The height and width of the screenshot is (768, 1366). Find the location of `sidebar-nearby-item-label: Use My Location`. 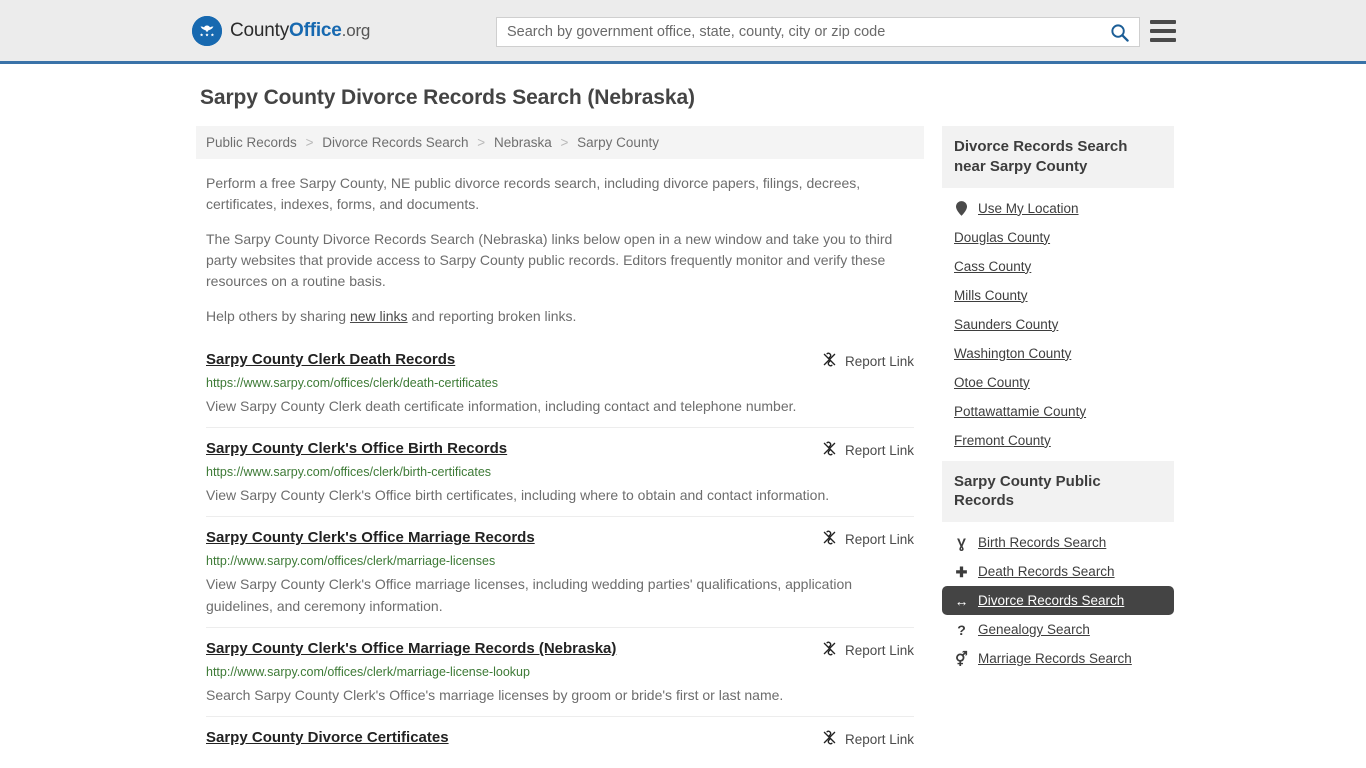

sidebar-nearby-item-label: Use My Location is located at coordinates (1028, 208).